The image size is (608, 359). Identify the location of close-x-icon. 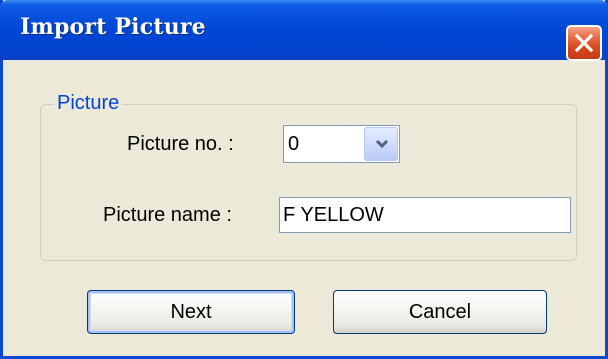
(584, 43).